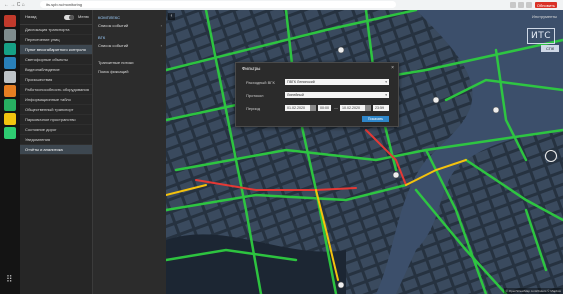 This screenshot has width=563, height=294. What do you see at coordinates (551, 156) in the screenshot?
I see `compass-icon` at bounding box center [551, 156].